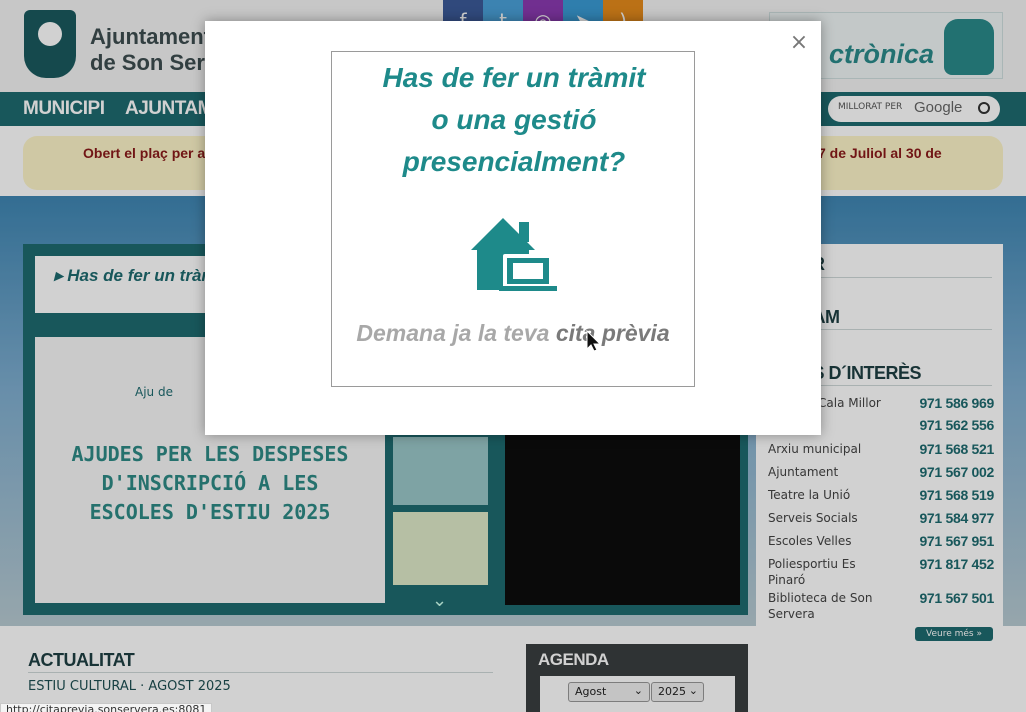 This screenshot has height=712, width=1026. Describe the element at coordinates (514, 77) in the screenshot. I see `modal-question-line-1: Has de fer un tràmit` at that location.